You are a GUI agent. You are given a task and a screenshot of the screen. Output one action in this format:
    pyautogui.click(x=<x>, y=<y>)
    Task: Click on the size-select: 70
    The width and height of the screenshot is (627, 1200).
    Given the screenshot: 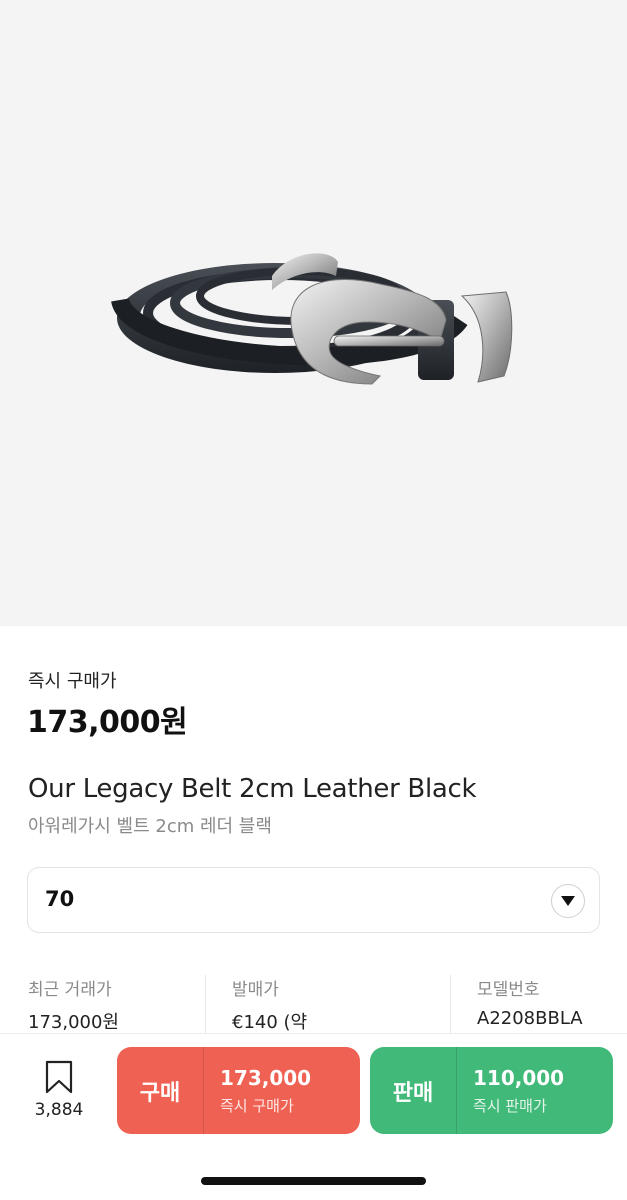 What is the action you would take?
    pyautogui.click(x=313, y=900)
    